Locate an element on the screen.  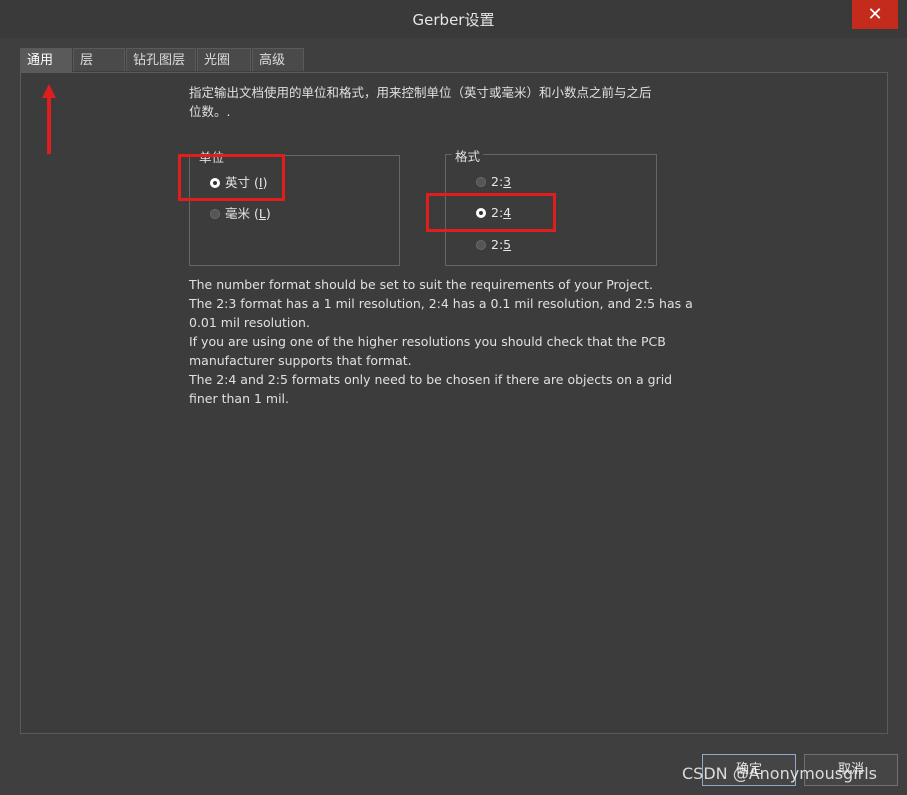
close-button: ✕ is located at coordinates (875, 14).